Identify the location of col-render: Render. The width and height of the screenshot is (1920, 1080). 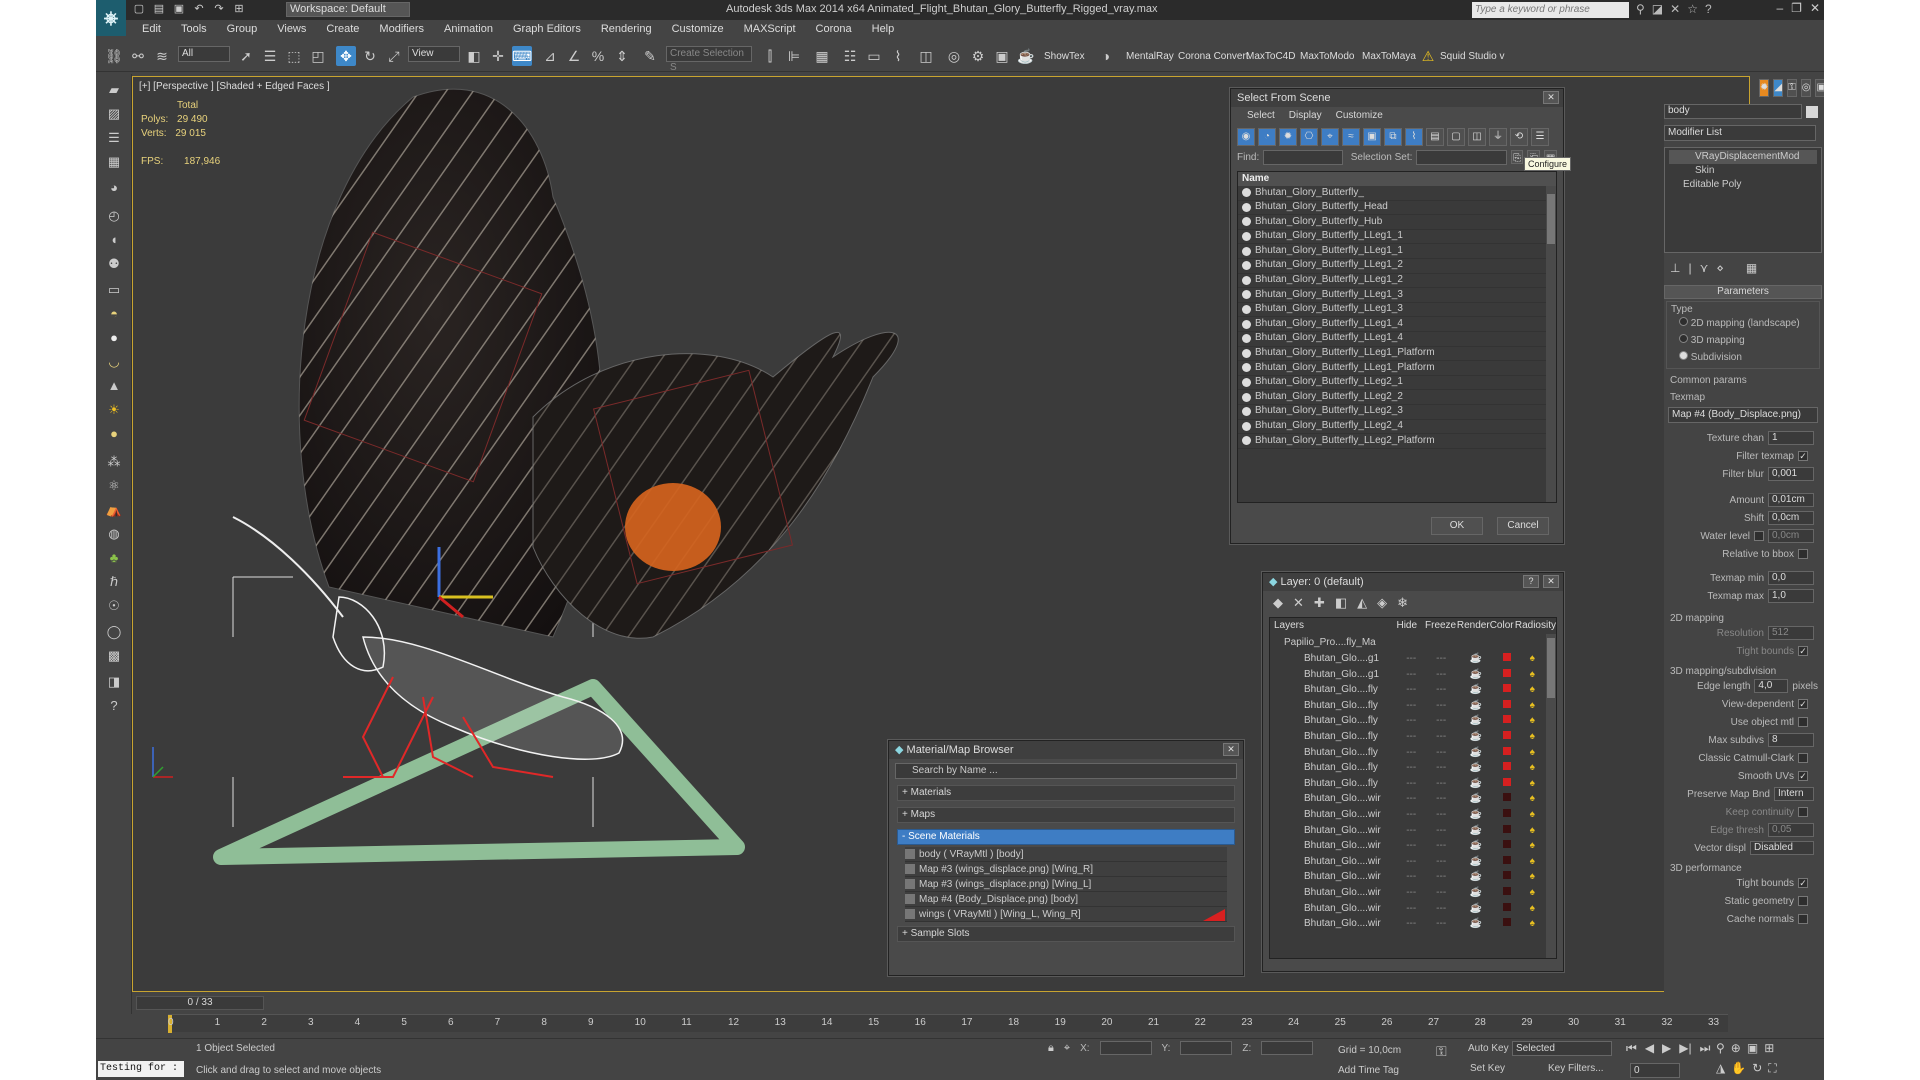
(1473, 626).